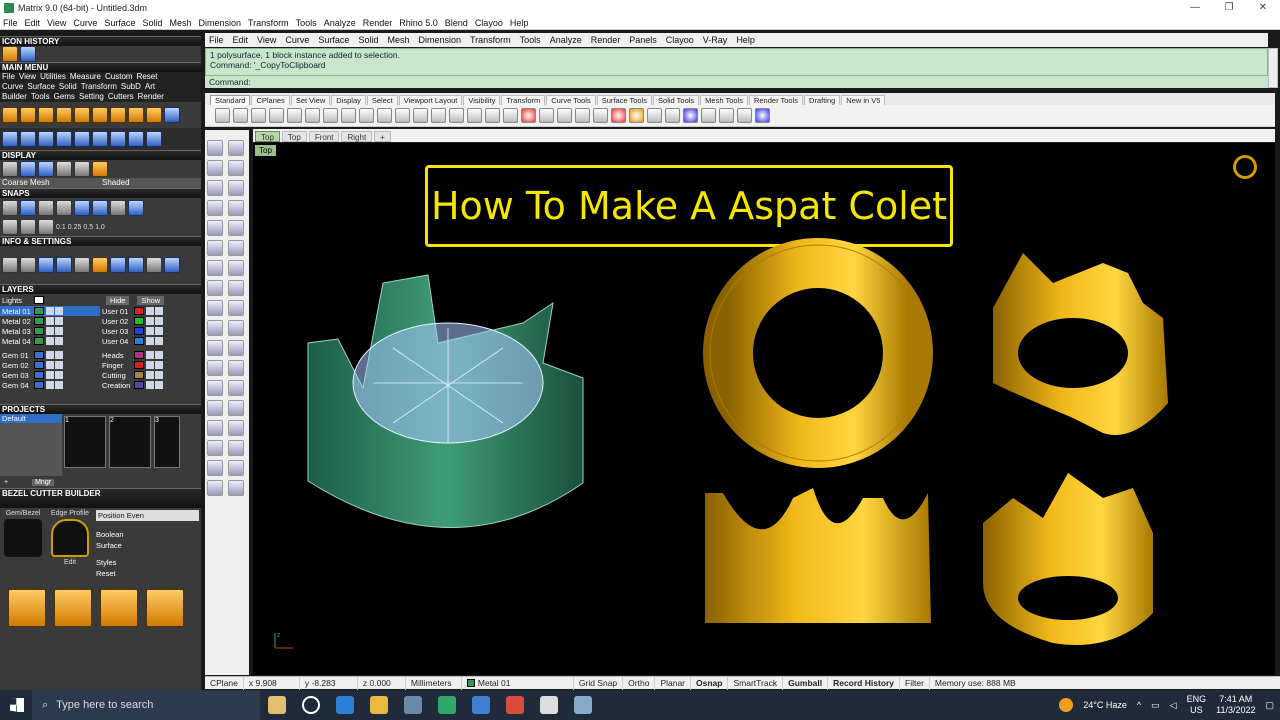 Image resolution: width=1280 pixels, height=720 pixels. I want to click on tab-visibility: Visibility, so click(482, 100).